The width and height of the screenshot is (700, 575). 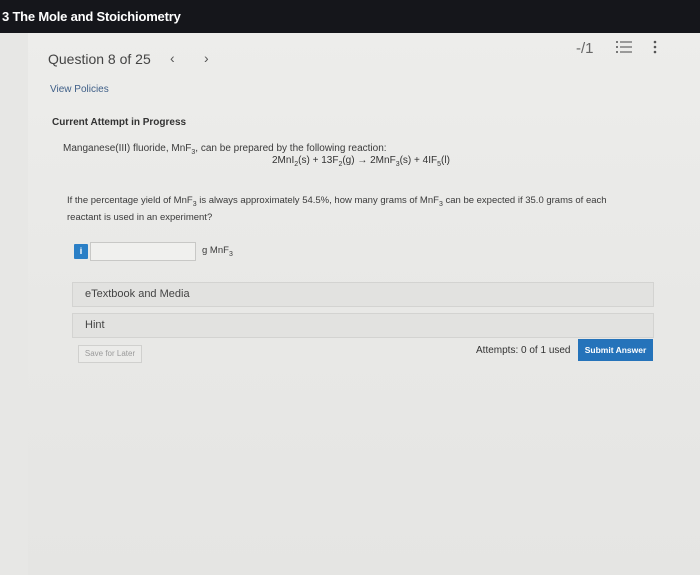 I want to click on reaction-equation: 2MnI2(s) + 13F2(g) → 2MnF3(s) + 4IF5(l), so click(x=361, y=161).